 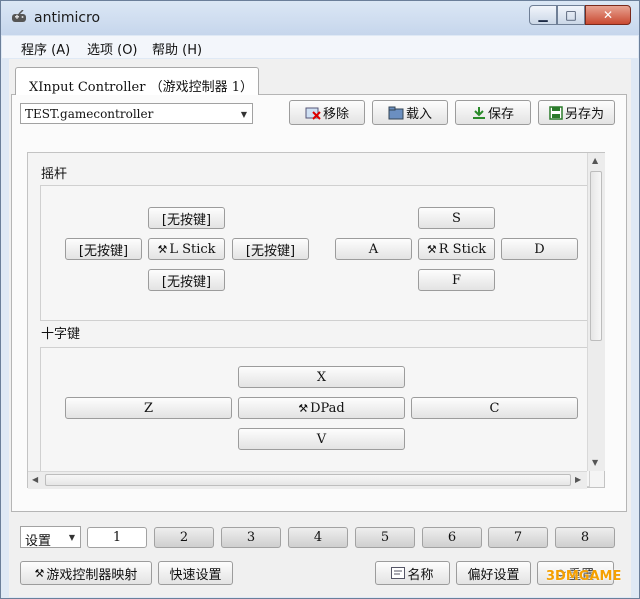 I want to click on save-as-button-label: 另存为, so click(x=584, y=114).